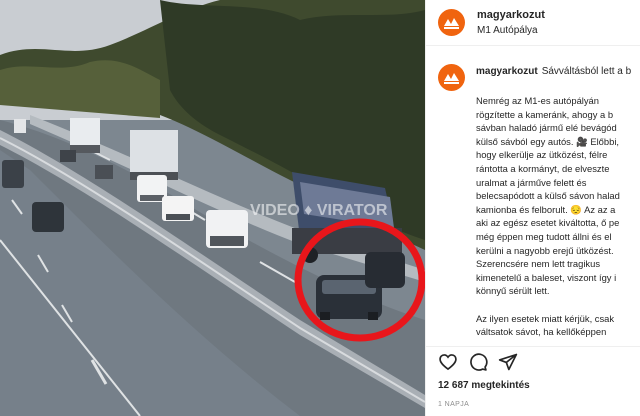 This screenshot has width=640, height=416. What do you see at coordinates (548, 196) in the screenshot?
I see `caption-line: belecsapódott a külső sávon halad` at bounding box center [548, 196].